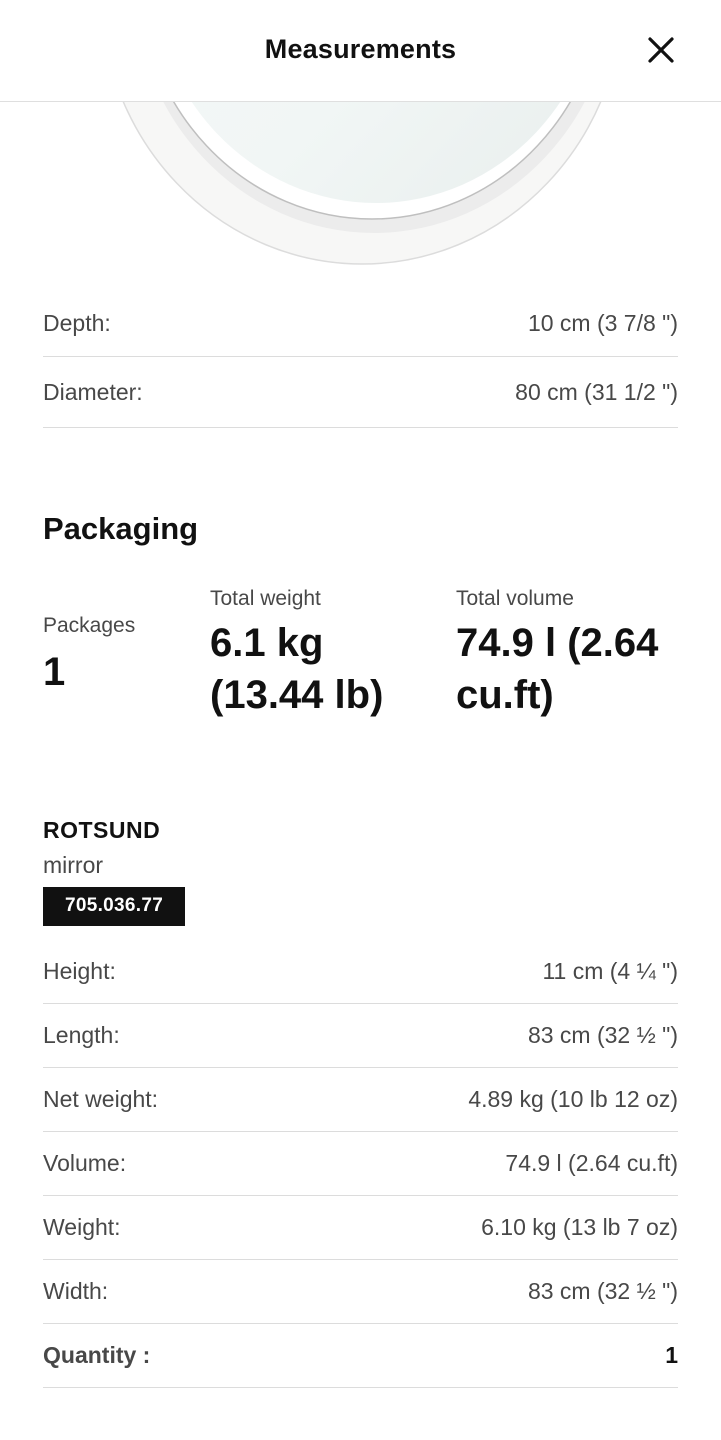 This screenshot has height=1440, width=721. Describe the element at coordinates (505, 695) in the screenshot. I see `total-volume-line2: cu.ft)` at that location.